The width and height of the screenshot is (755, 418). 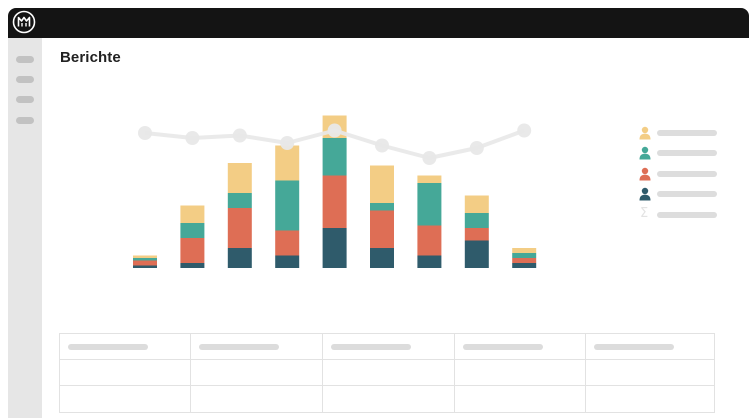 I want to click on legend-item-5: Σ, so click(x=683, y=214).